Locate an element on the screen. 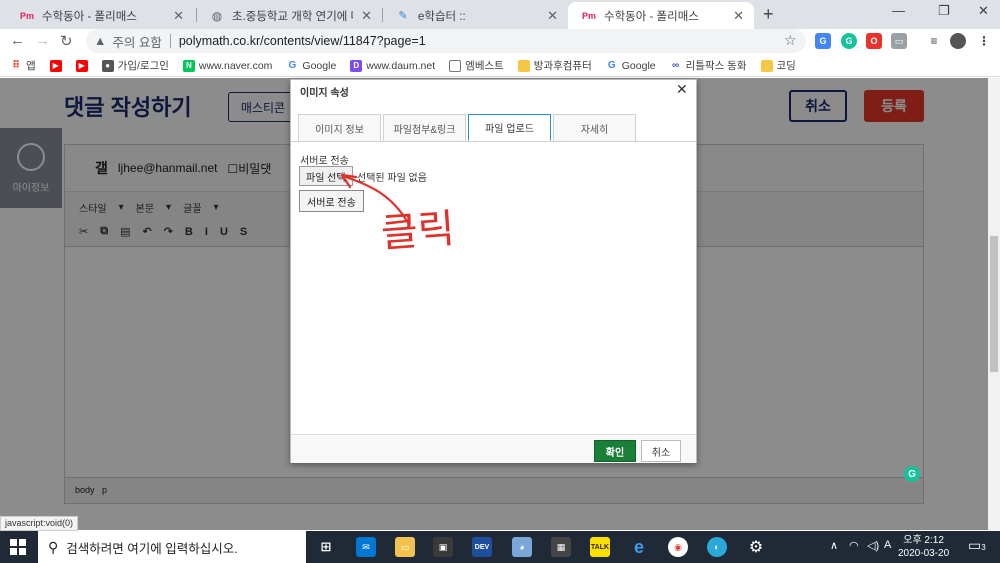  page-scrollbar is located at coordinates (994, 304).